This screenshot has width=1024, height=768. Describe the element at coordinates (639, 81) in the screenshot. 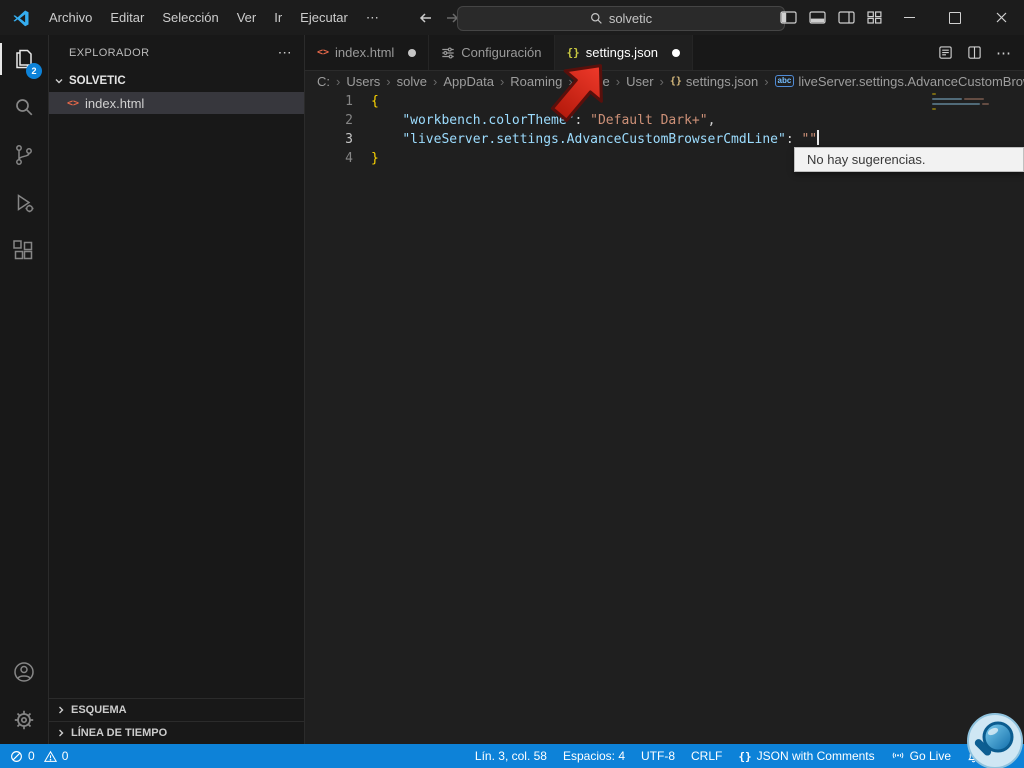

I see `breadcrumb-item: User` at that location.